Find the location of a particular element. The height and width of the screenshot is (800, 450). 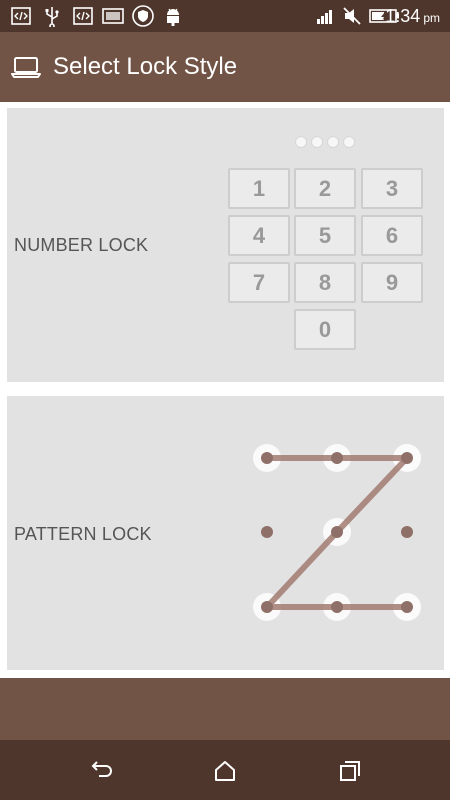

key-2: 2 is located at coordinates (325, 188).